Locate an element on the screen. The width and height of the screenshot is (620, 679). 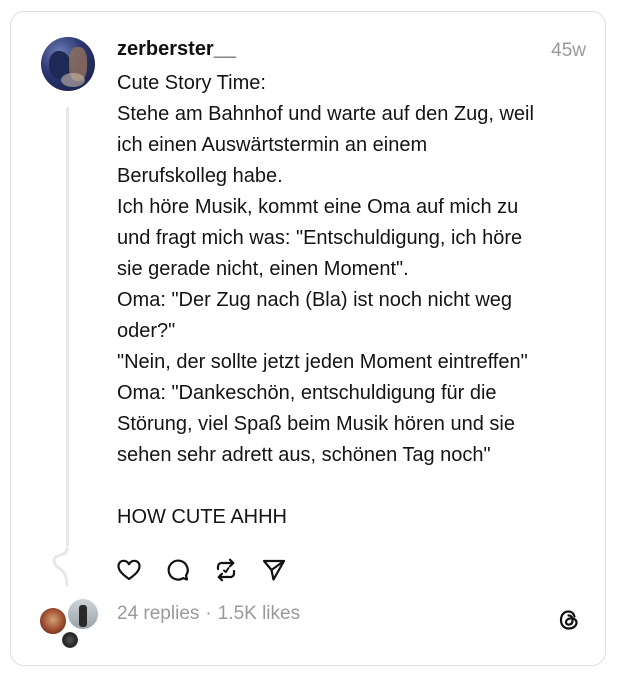
replies-count: 24 replies is located at coordinates (158, 613).